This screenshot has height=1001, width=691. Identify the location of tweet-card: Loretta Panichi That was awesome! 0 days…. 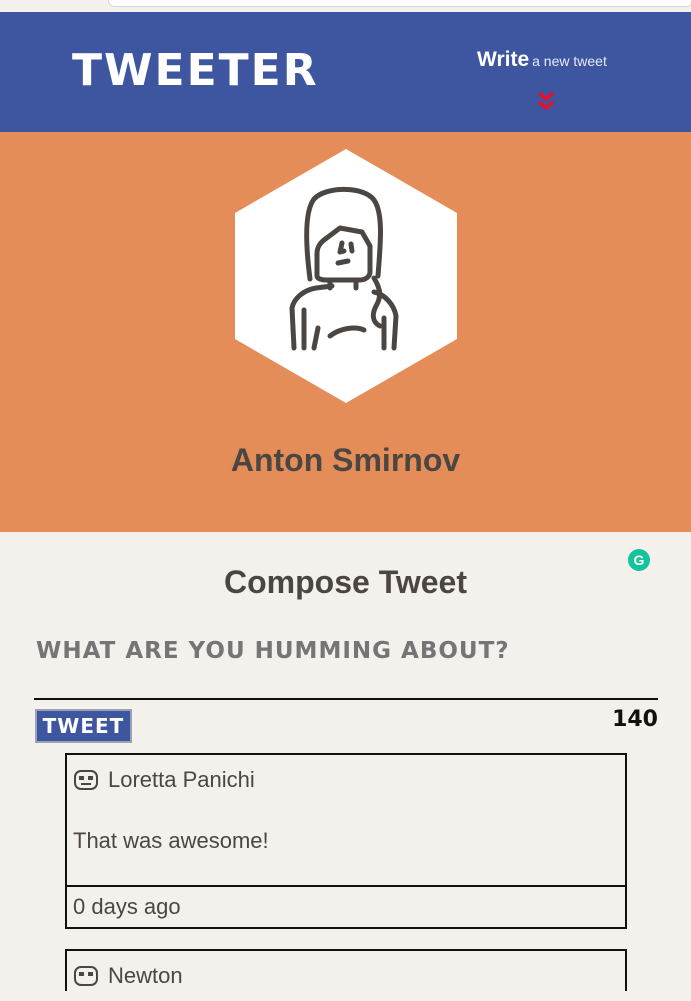
(346, 841).